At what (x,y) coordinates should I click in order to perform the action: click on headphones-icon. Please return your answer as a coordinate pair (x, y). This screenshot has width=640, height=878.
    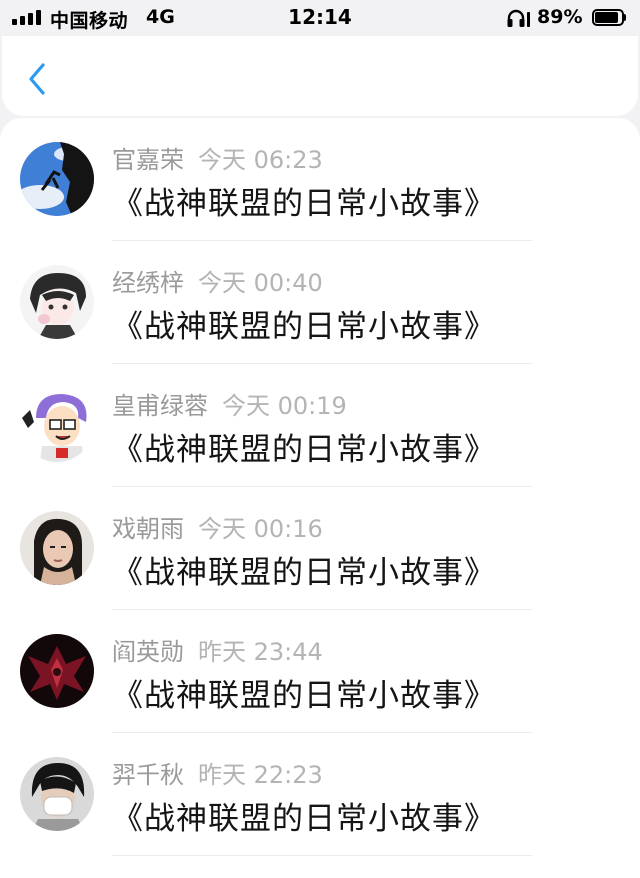
    Looking at the image, I should click on (518, 18).